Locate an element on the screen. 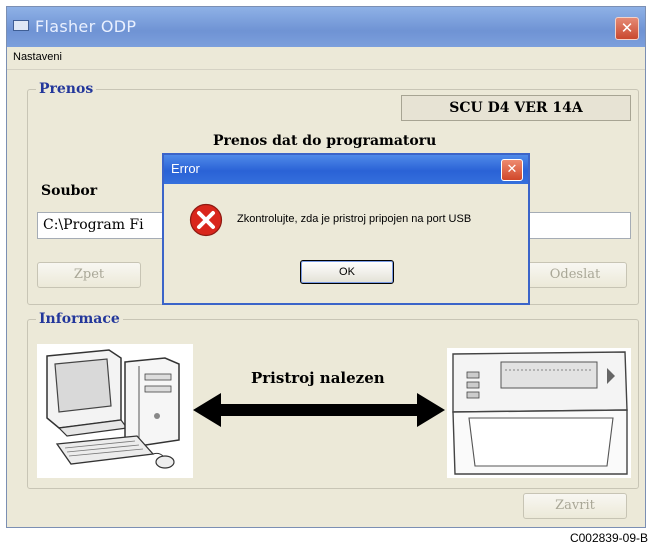  ok-button: OK is located at coordinates (347, 272).